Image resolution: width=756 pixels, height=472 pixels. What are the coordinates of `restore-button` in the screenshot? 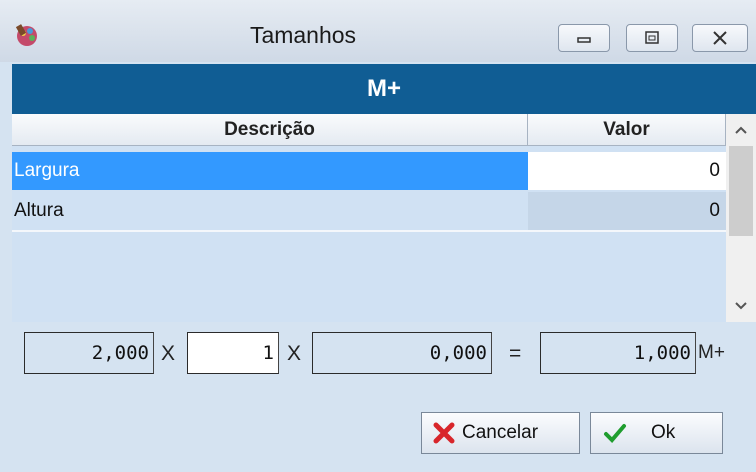 It's located at (652, 38).